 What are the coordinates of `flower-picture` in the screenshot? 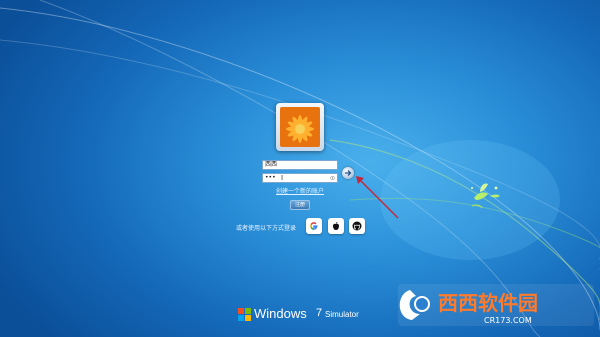 It's located at (300, 127).